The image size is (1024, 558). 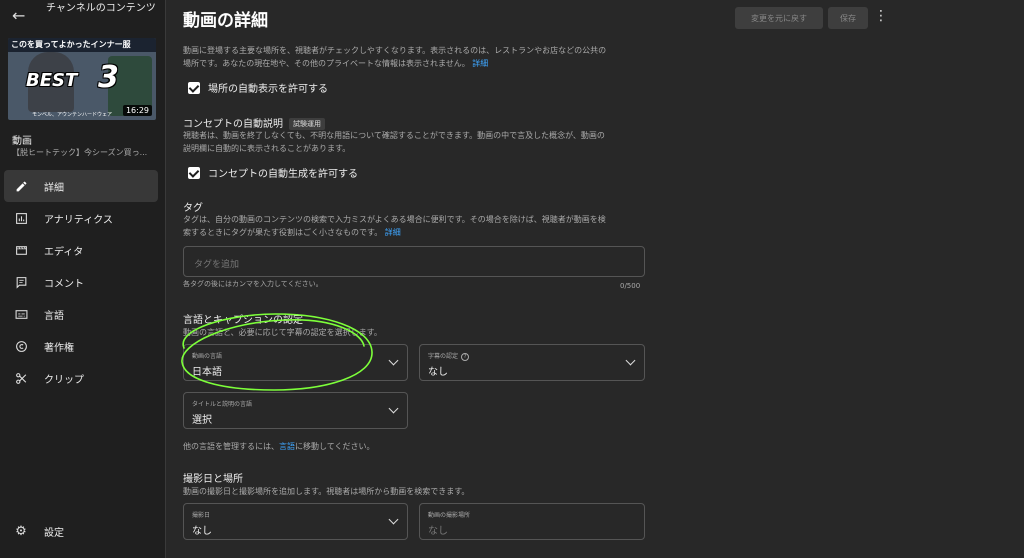 What do you see at coordinates (779, 18) in the screenshot?
I see `undo-changes-button: 変更を元に戻す` at bounding box center [779, 18].